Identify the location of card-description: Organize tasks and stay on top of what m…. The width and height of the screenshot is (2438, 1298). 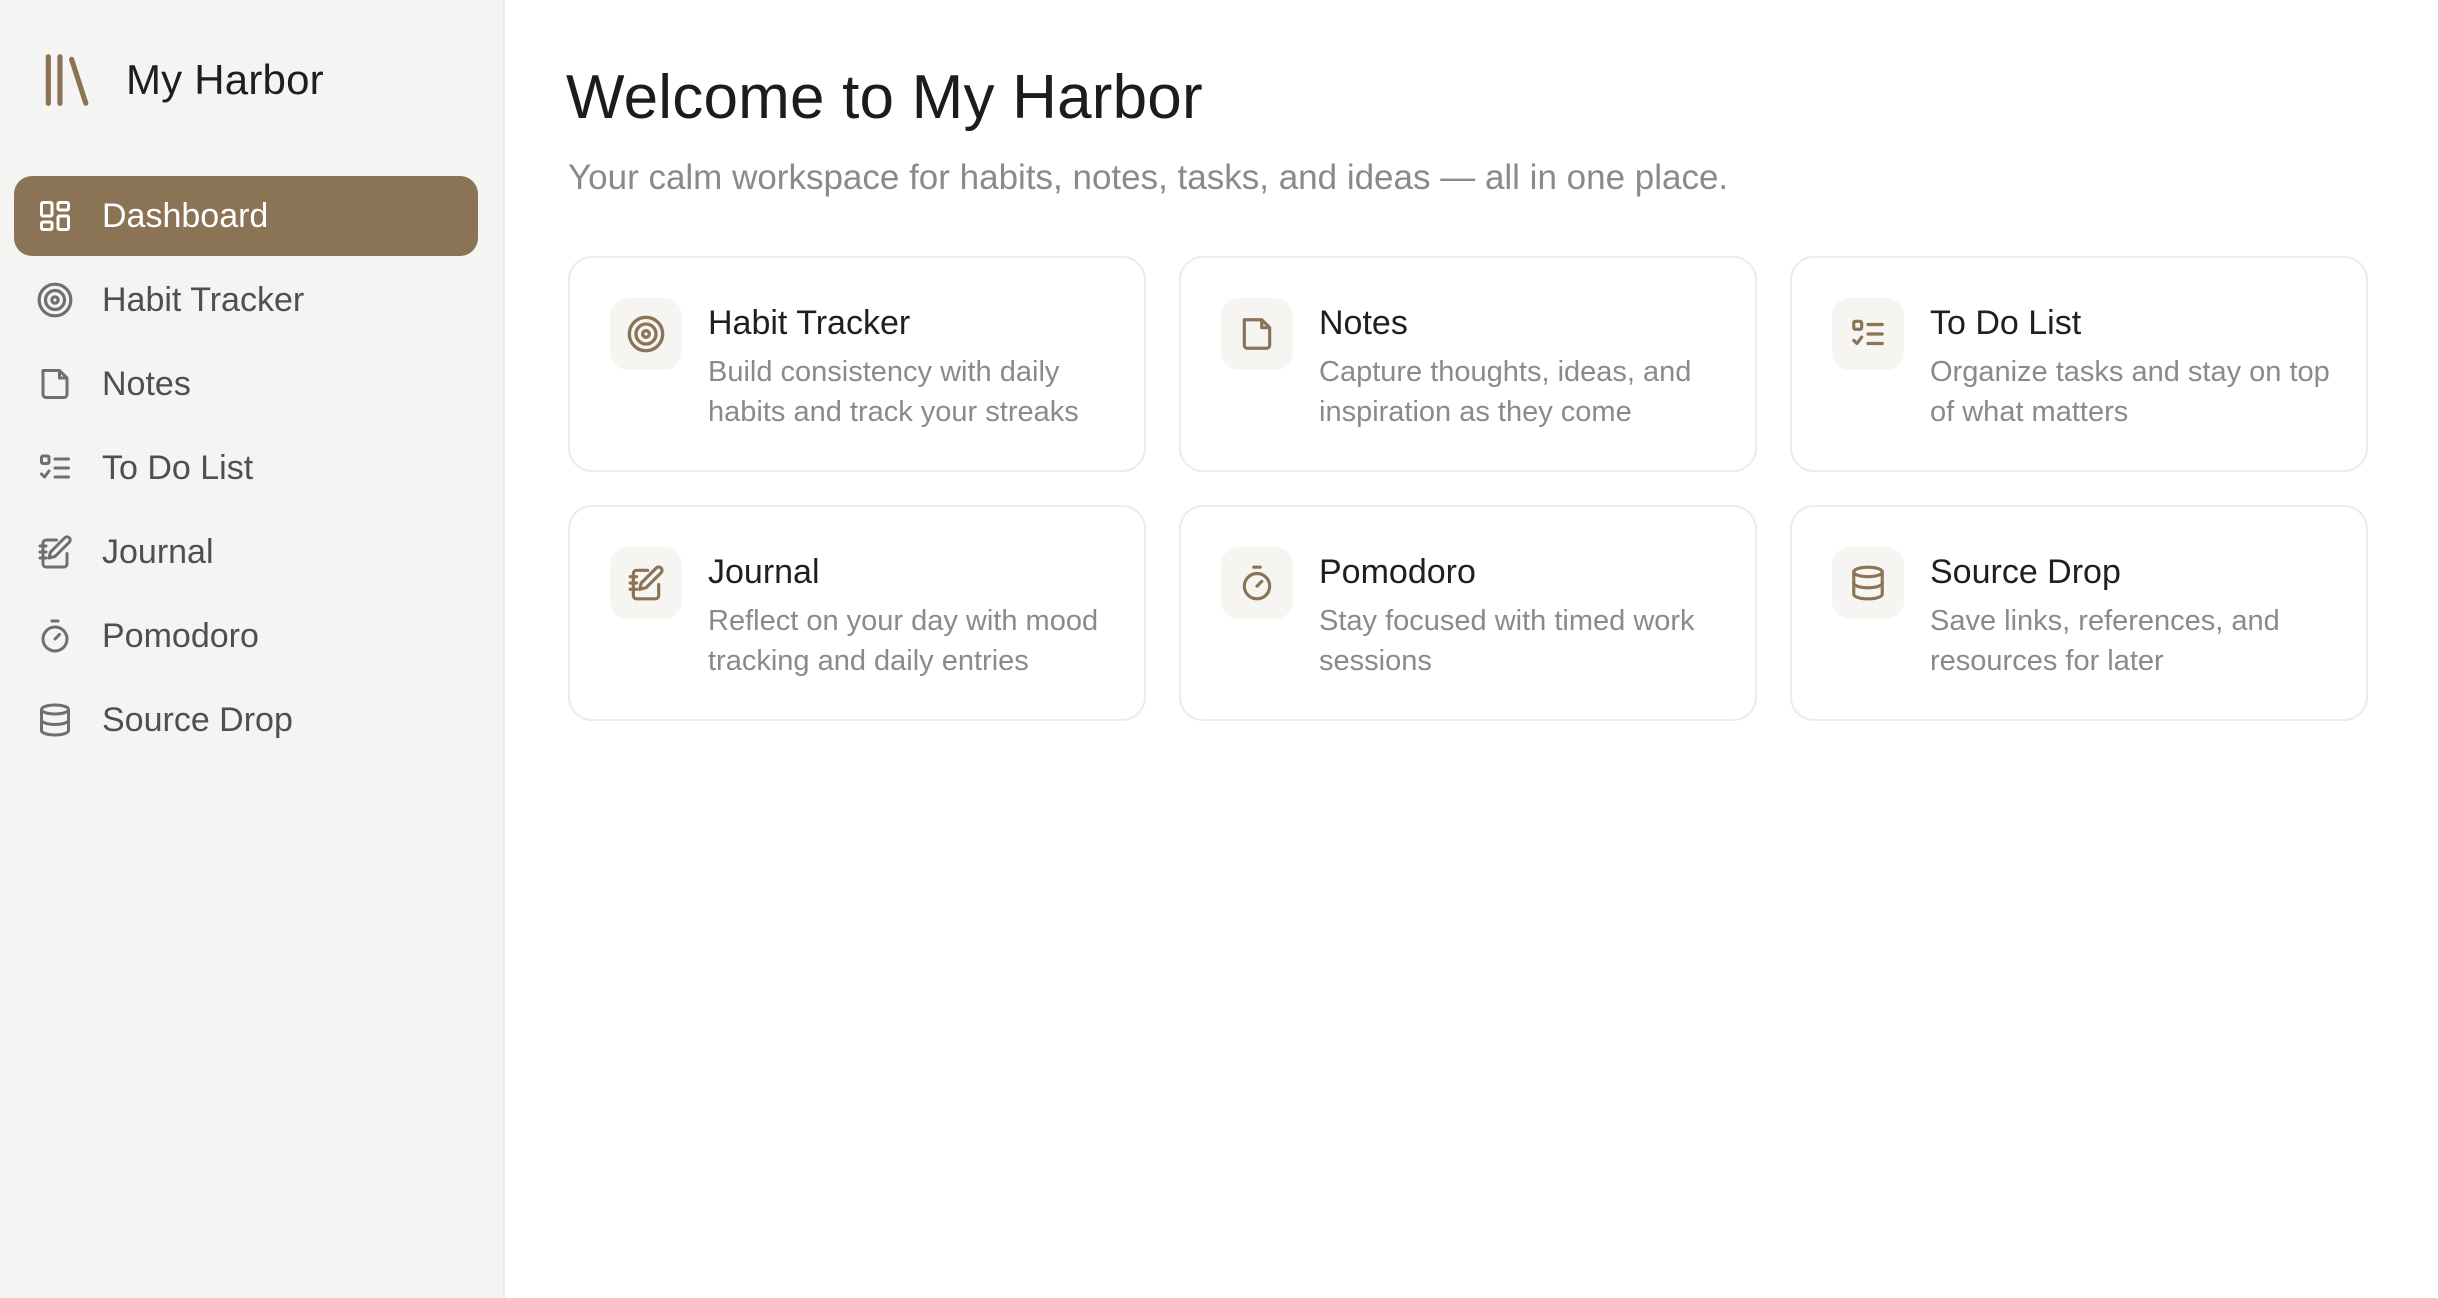
(2130, 392).